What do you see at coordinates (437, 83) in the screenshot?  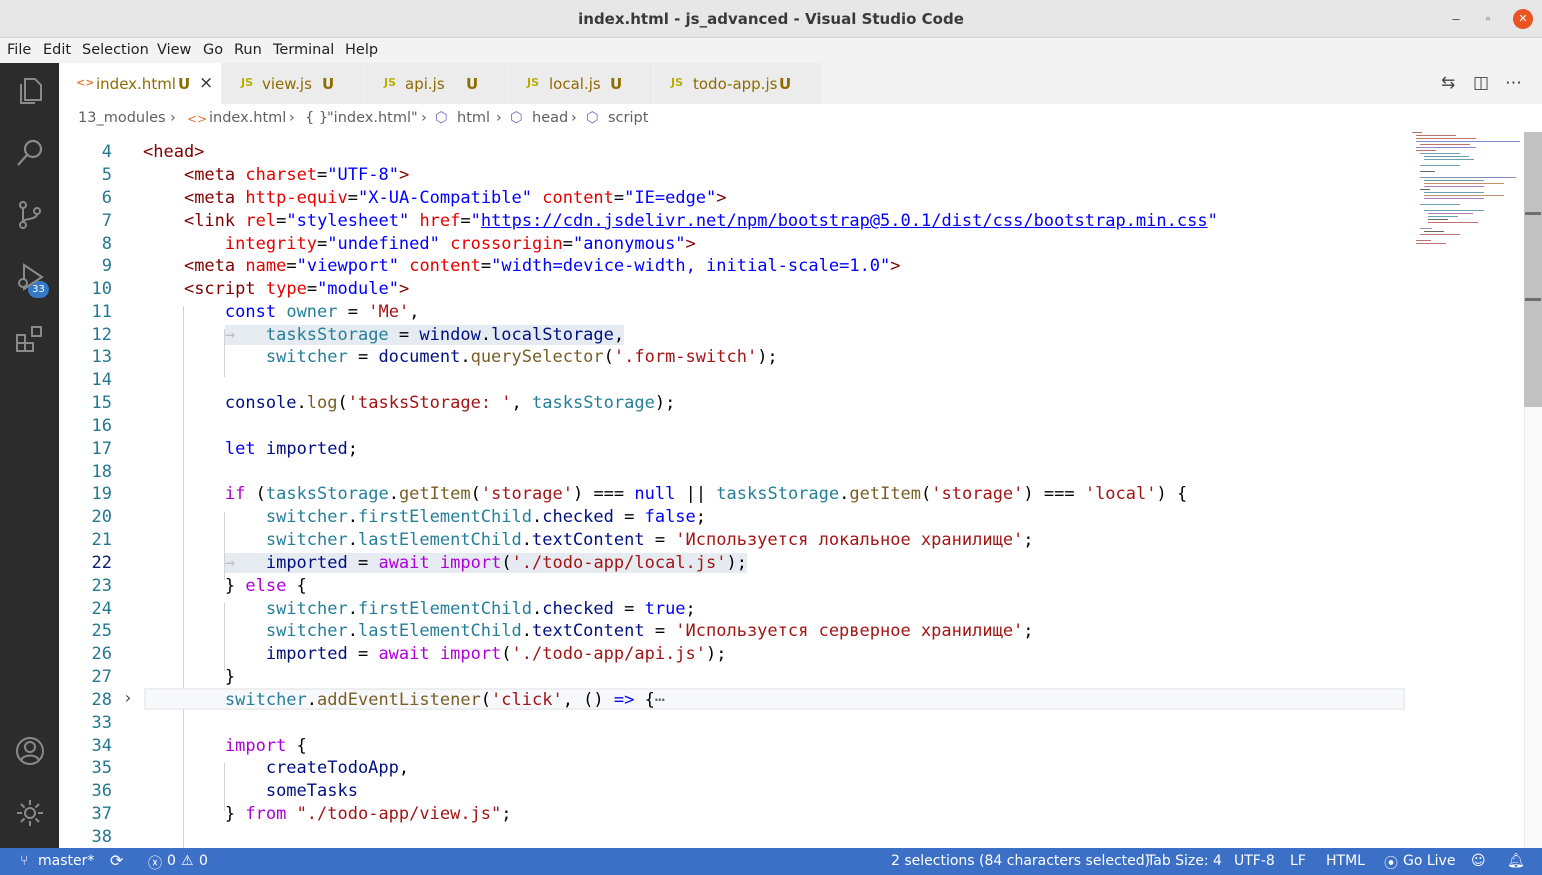 I see `tab-api-js: JS api.js U` at bounding box center [437, 83].